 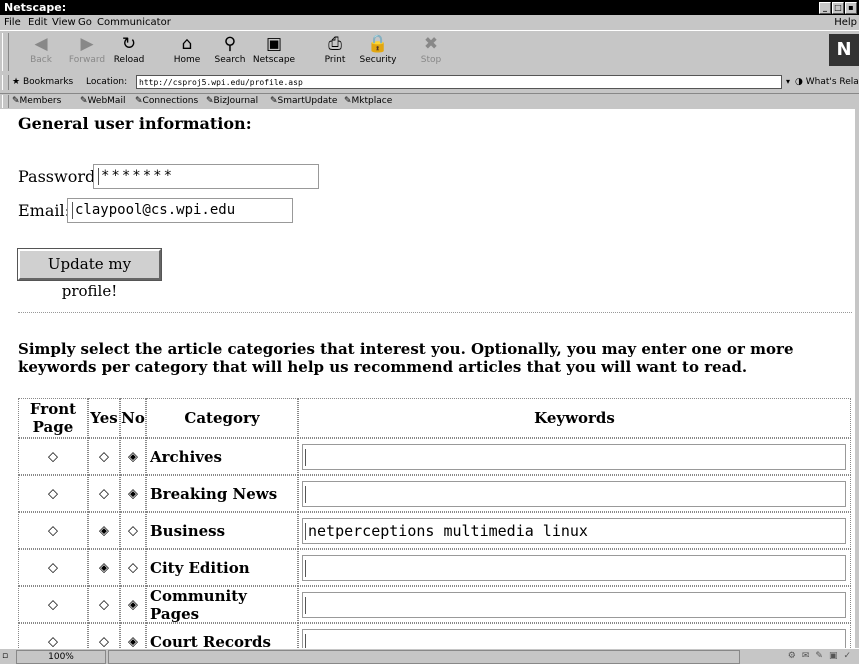 I want to click on reload-button: ↻ Reload, so click(x=129, y=52).